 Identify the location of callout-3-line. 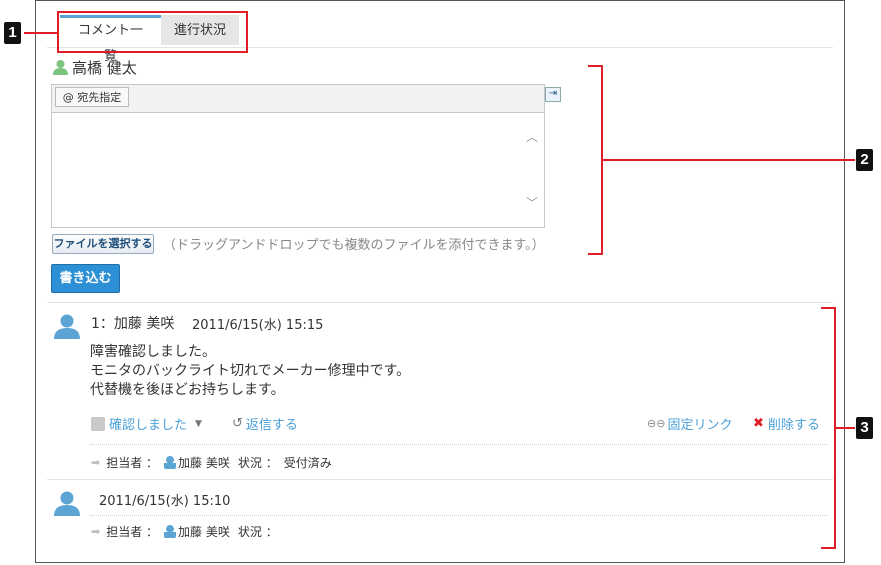
(844, 428).